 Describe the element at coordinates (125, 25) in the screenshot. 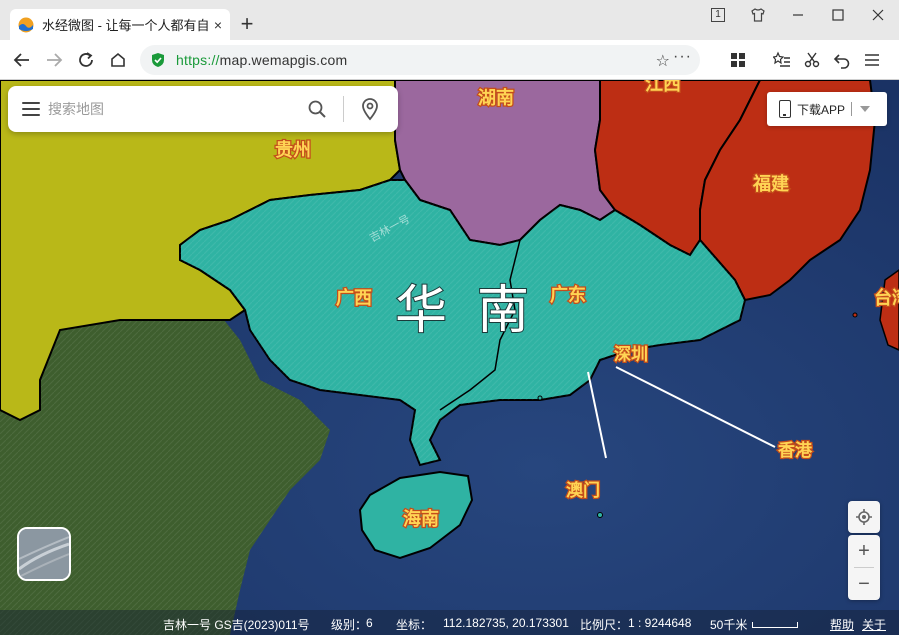

I see `tab-title: 水经微图 - 让每一个人都有自` at that location.